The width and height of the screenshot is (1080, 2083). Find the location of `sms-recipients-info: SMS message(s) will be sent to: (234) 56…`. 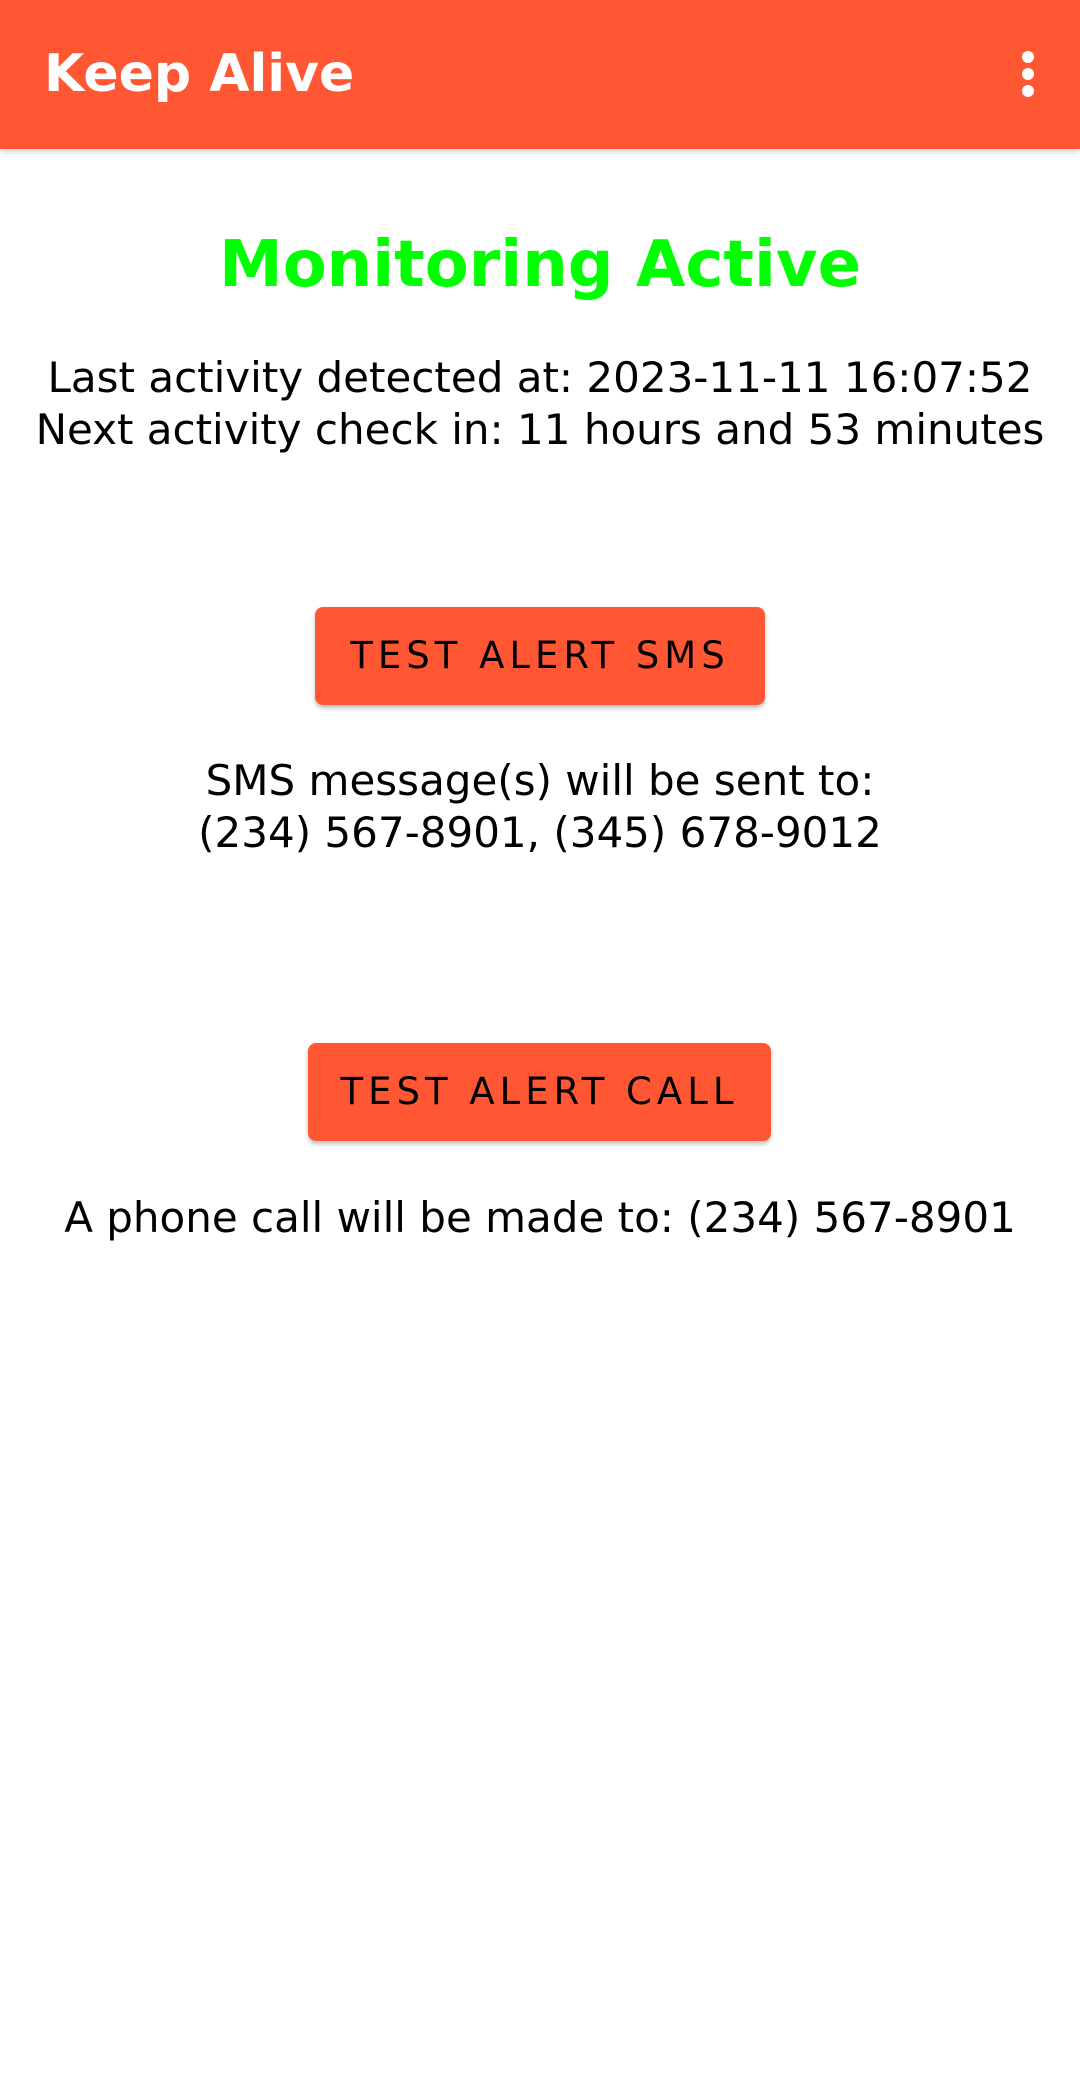

sms-recipients-info: SMS message(s) will be sent to: (234) 56… is located at coordinates (540, 807).